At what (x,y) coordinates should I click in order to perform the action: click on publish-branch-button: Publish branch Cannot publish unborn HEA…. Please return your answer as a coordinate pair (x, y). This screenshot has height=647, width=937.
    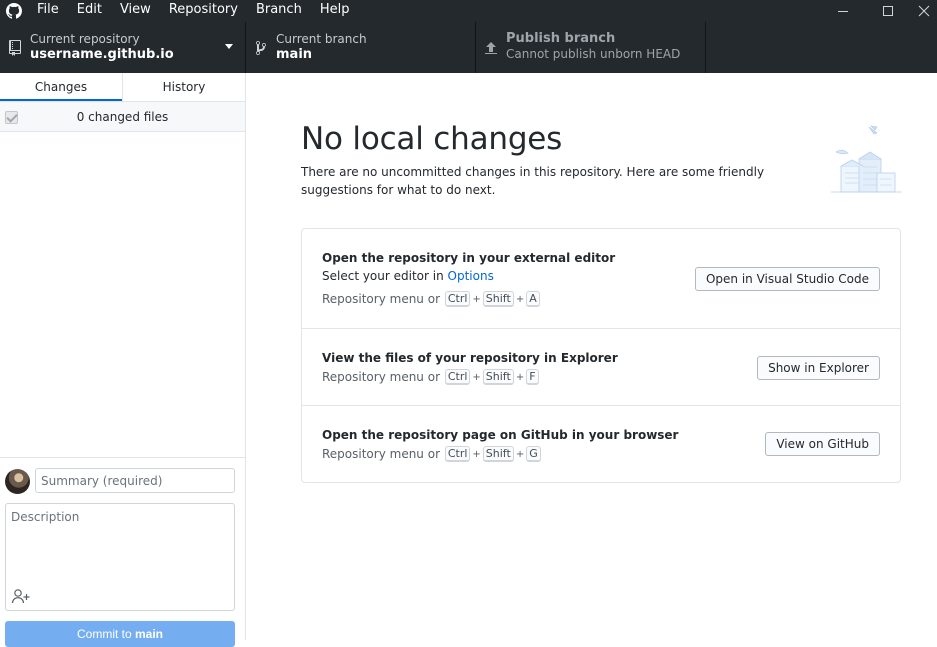
    Looking at the image, I should click on (591, 47).